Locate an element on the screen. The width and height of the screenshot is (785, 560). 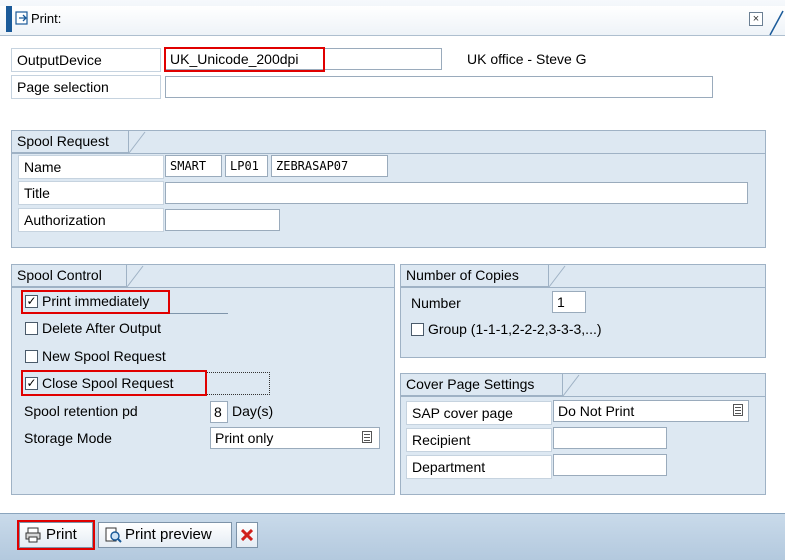
spool-title-input is located at coordinates (456, 193).